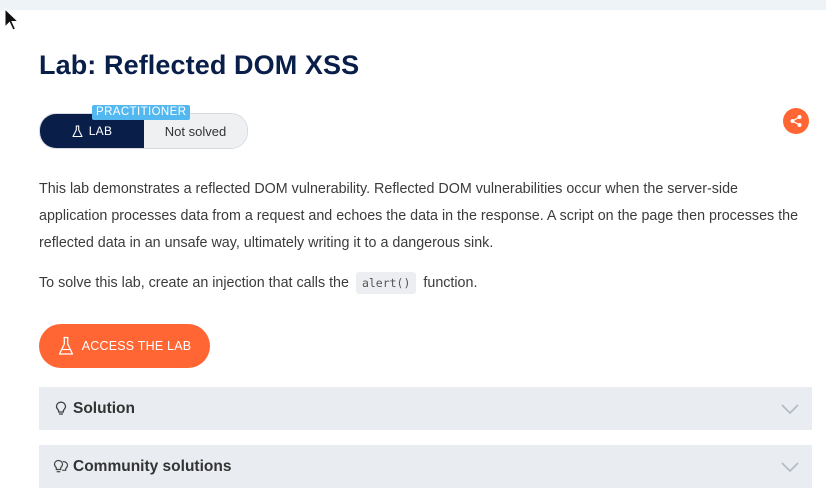 This screenshot has width=826, height=492. What do you see at coordinates (12, 19) in the screenshot?
I see `mouse-pointer-icon` at bounding box center [12, 19].